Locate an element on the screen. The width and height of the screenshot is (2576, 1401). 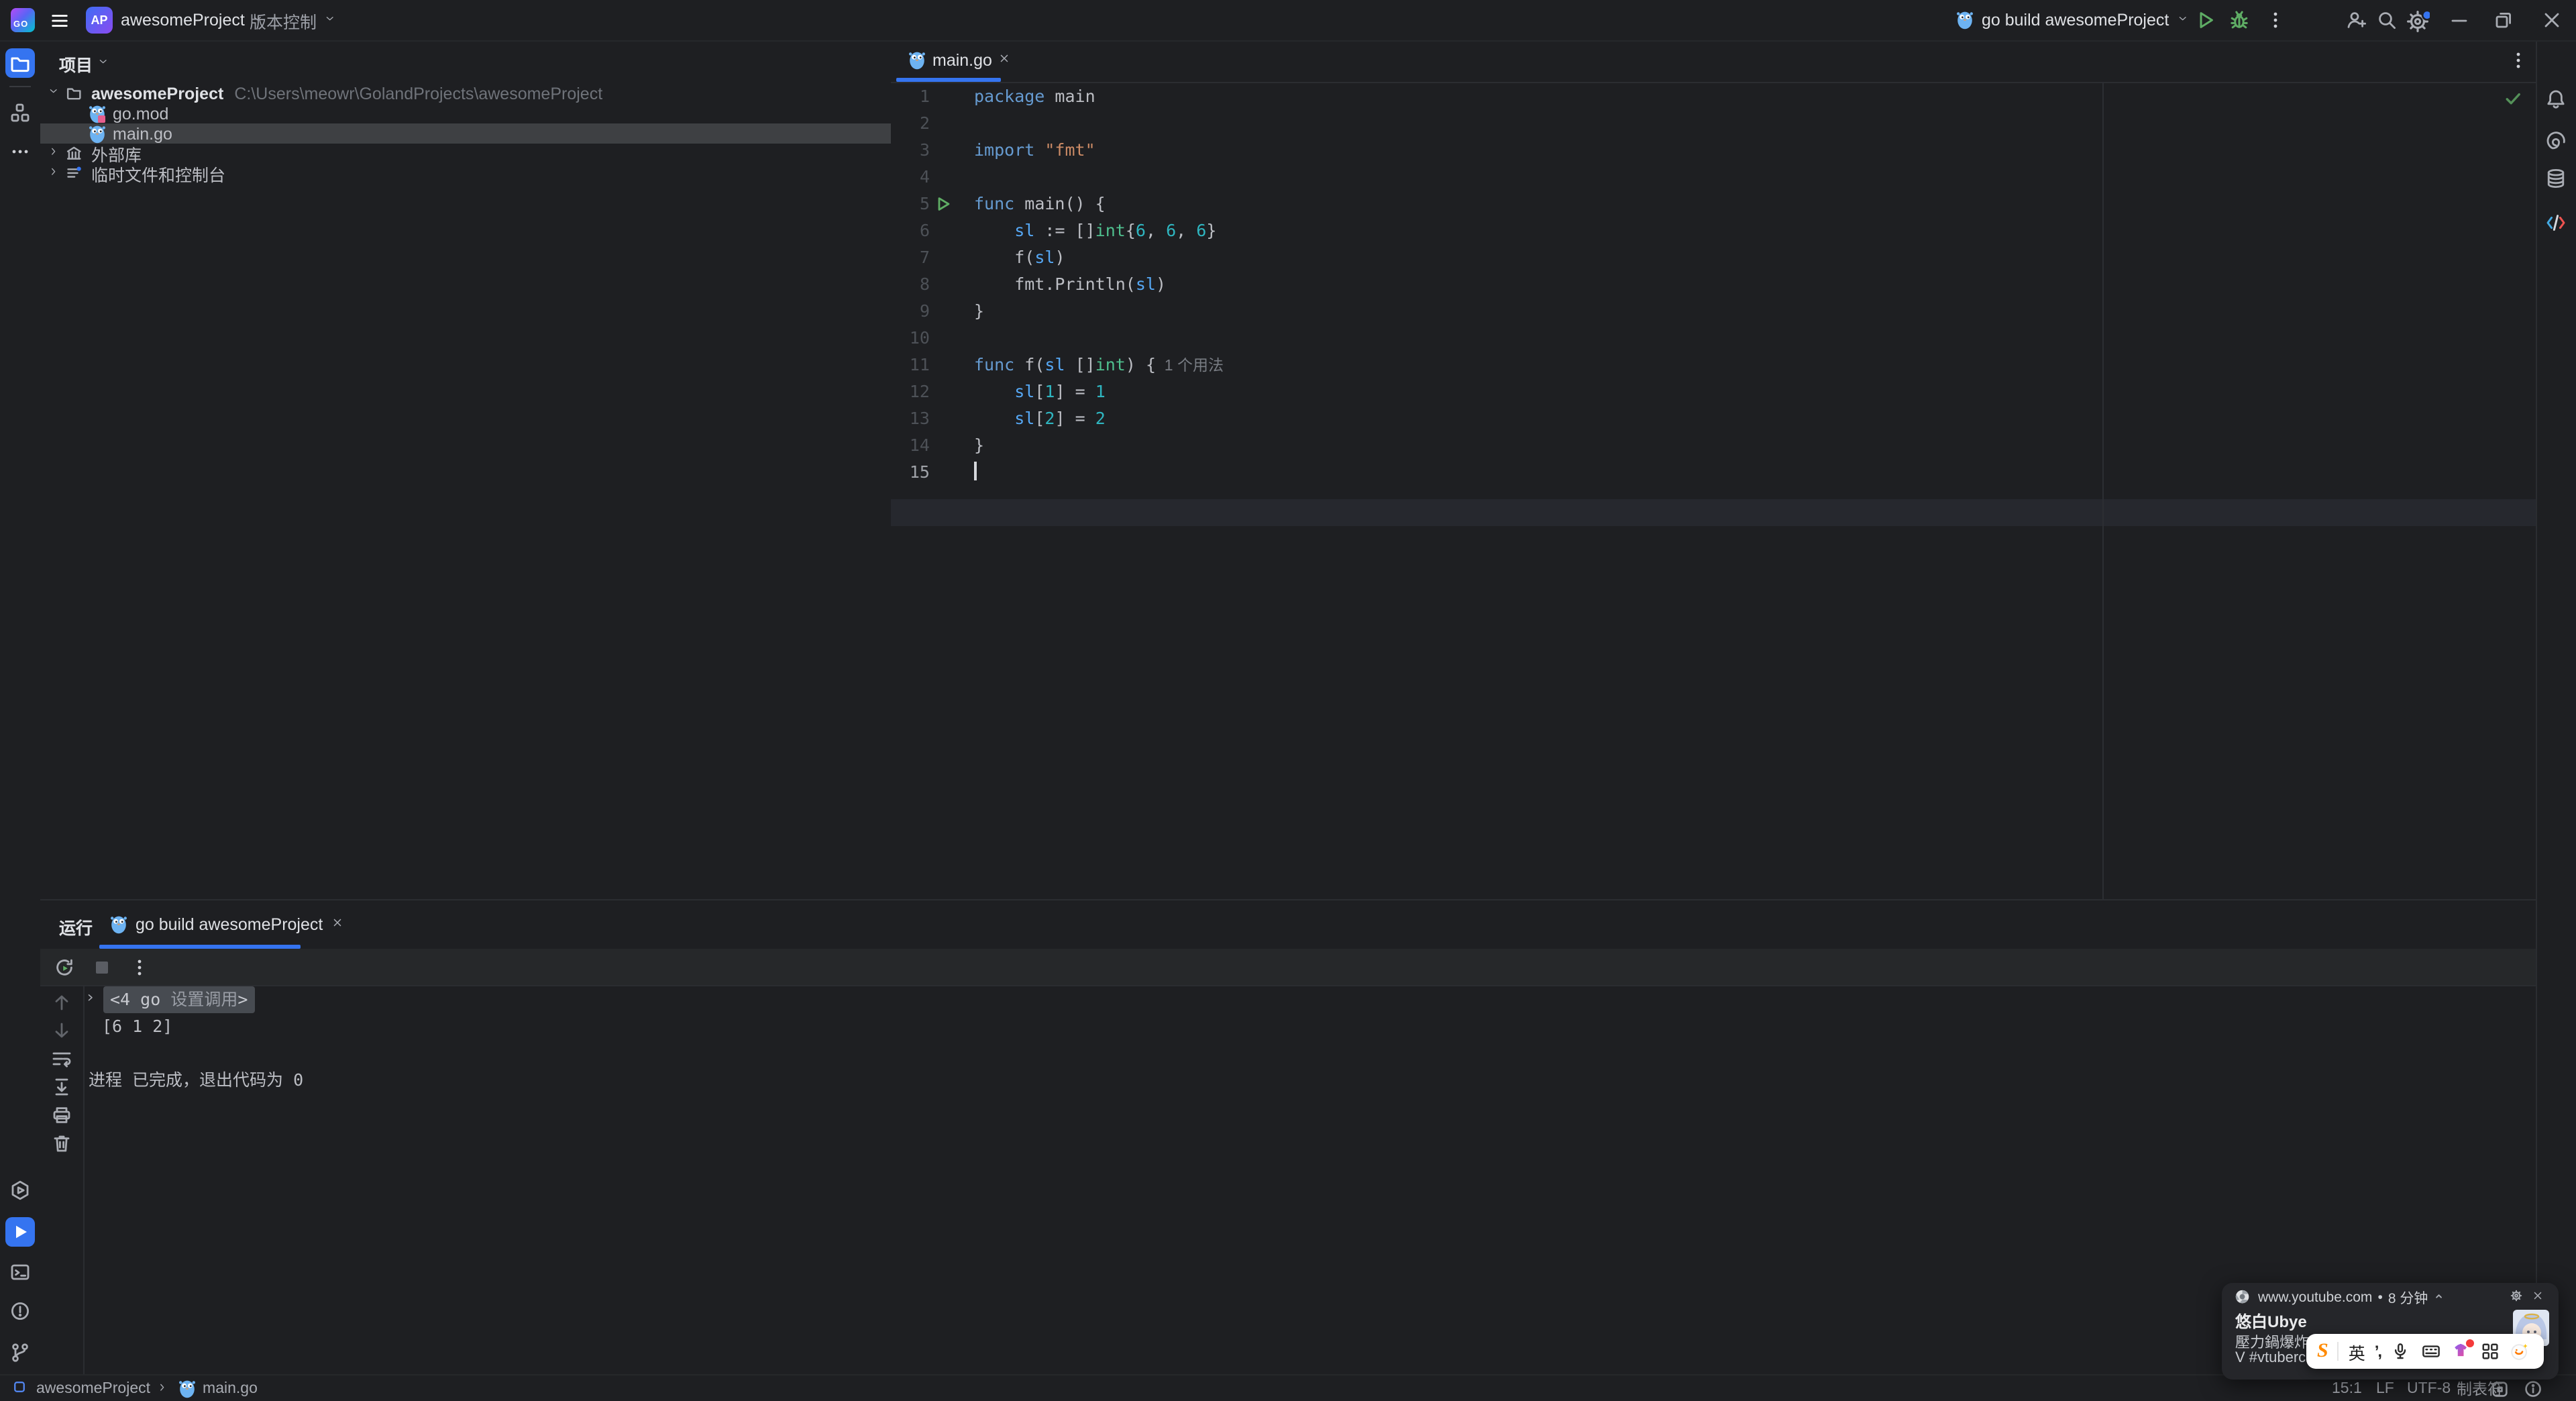
sogou-ime-bar: S 英 ’, is located at coordinates (2425, 1351).